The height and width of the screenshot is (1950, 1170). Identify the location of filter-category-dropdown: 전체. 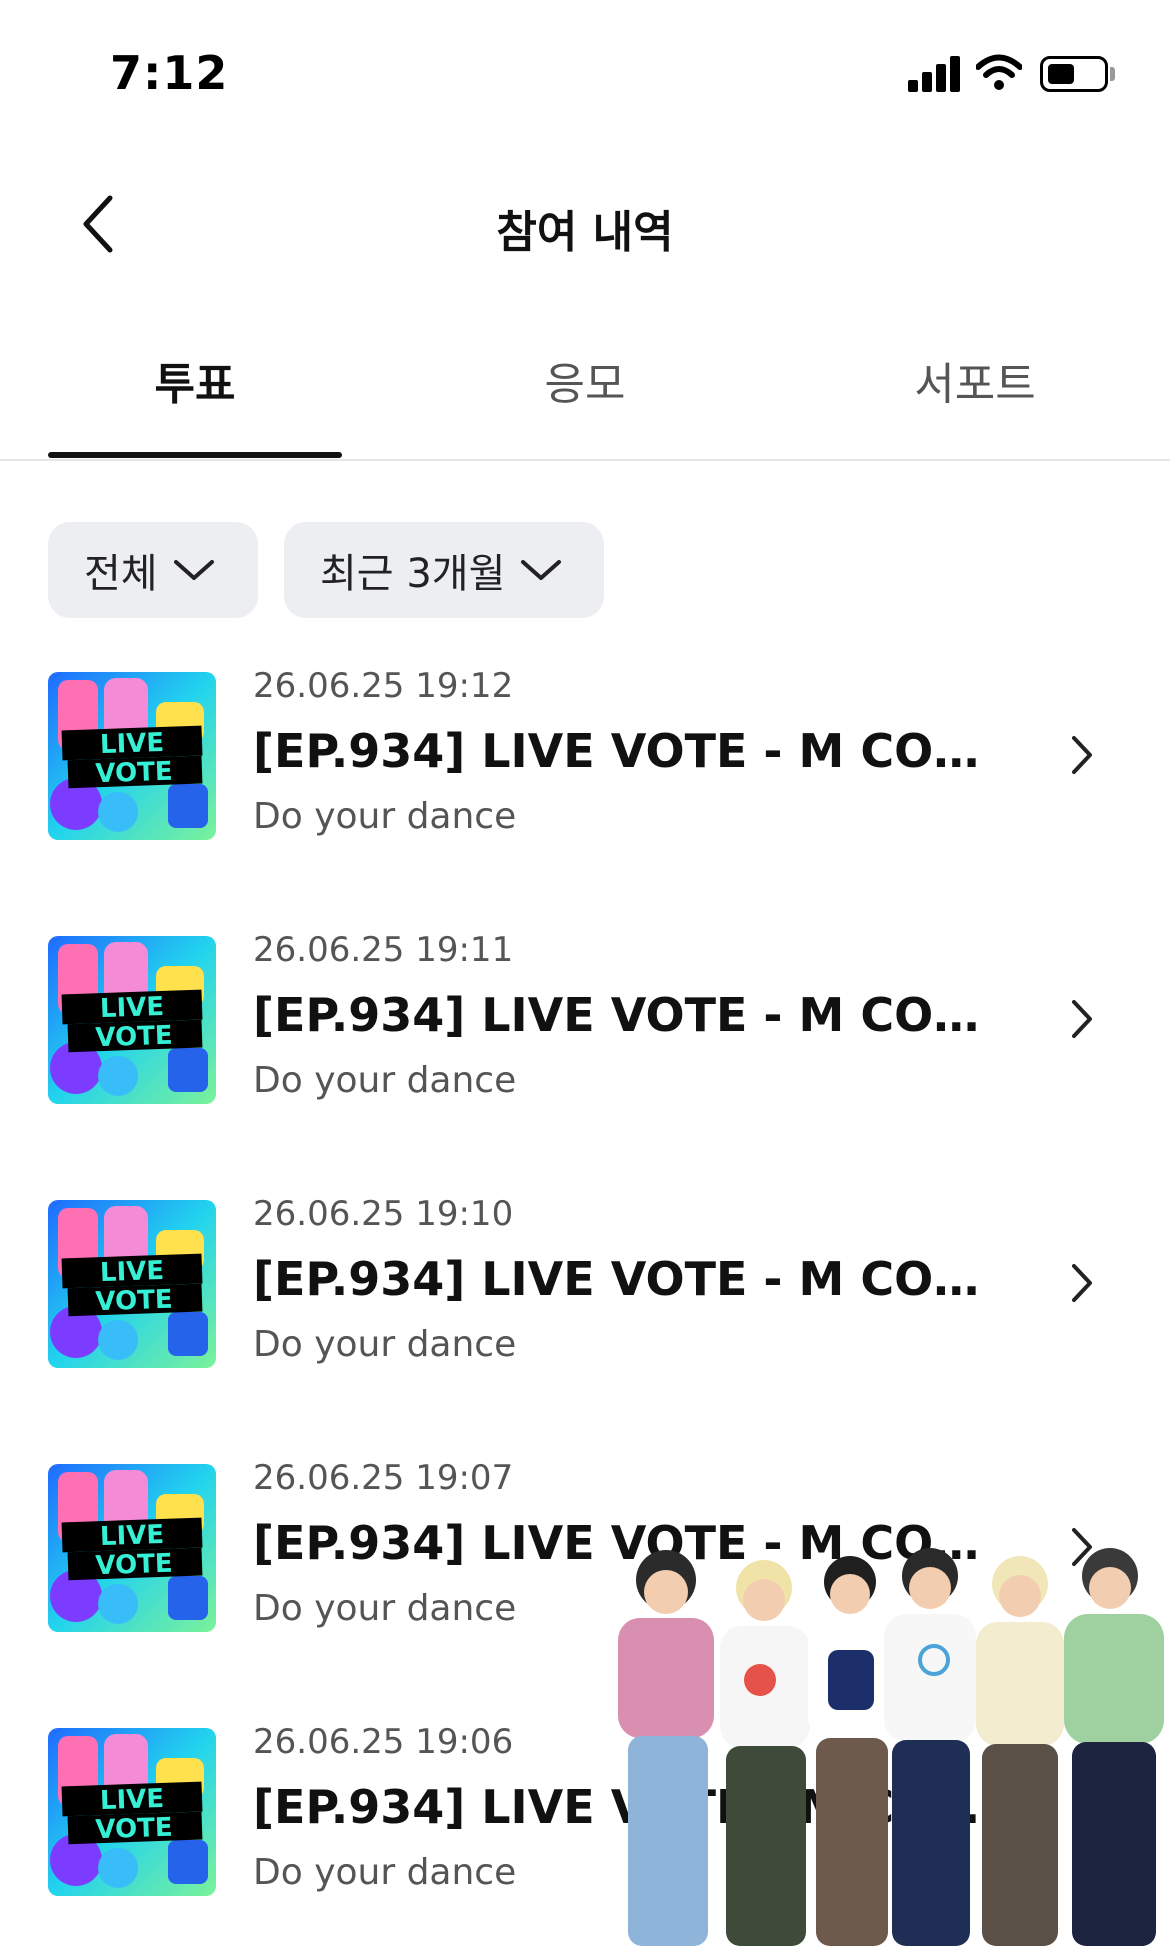
(153, 570).